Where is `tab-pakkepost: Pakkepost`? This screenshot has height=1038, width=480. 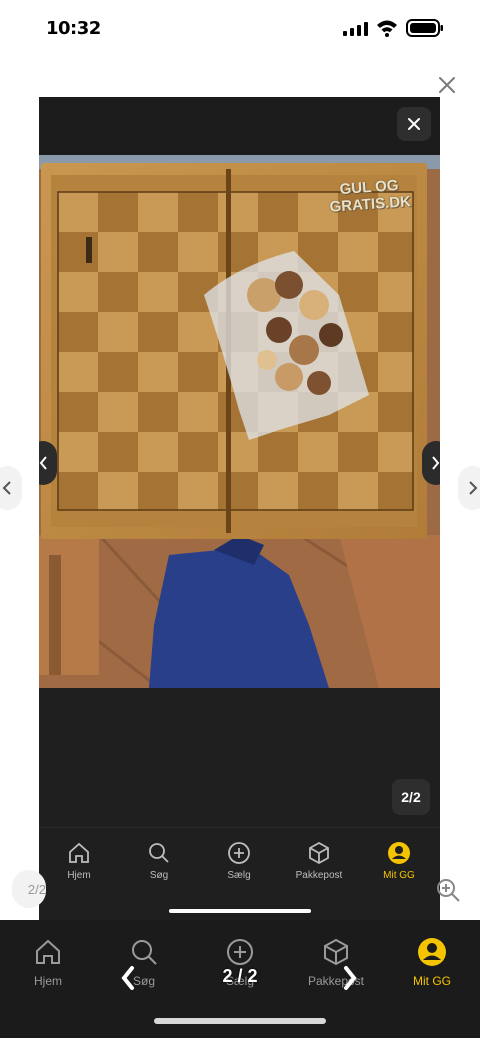
tab-pakkepost: Pakkepost is located at coordinates (319, 864).